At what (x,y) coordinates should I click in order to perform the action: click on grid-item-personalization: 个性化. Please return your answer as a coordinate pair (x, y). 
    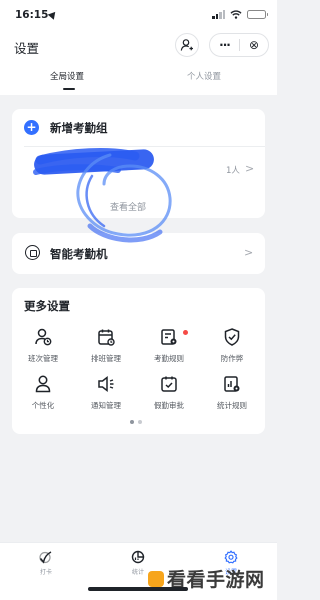
    Looking at the image, I should click on (43, 392).